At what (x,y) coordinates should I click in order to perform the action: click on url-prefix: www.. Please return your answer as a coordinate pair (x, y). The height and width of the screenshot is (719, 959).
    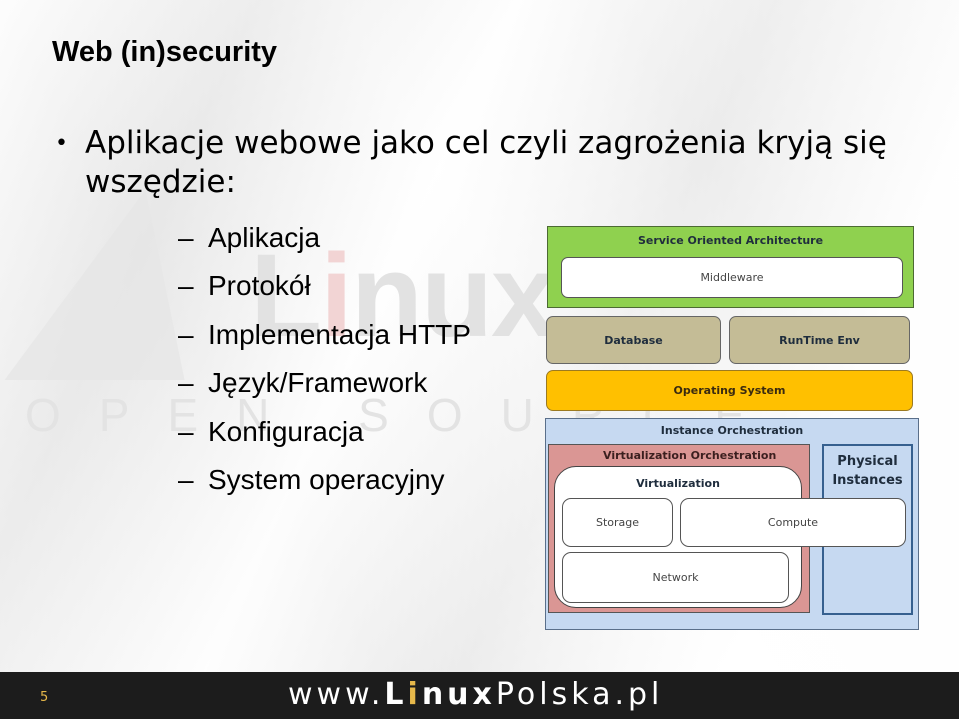
    Looking at the image, I should click on (336, 694).